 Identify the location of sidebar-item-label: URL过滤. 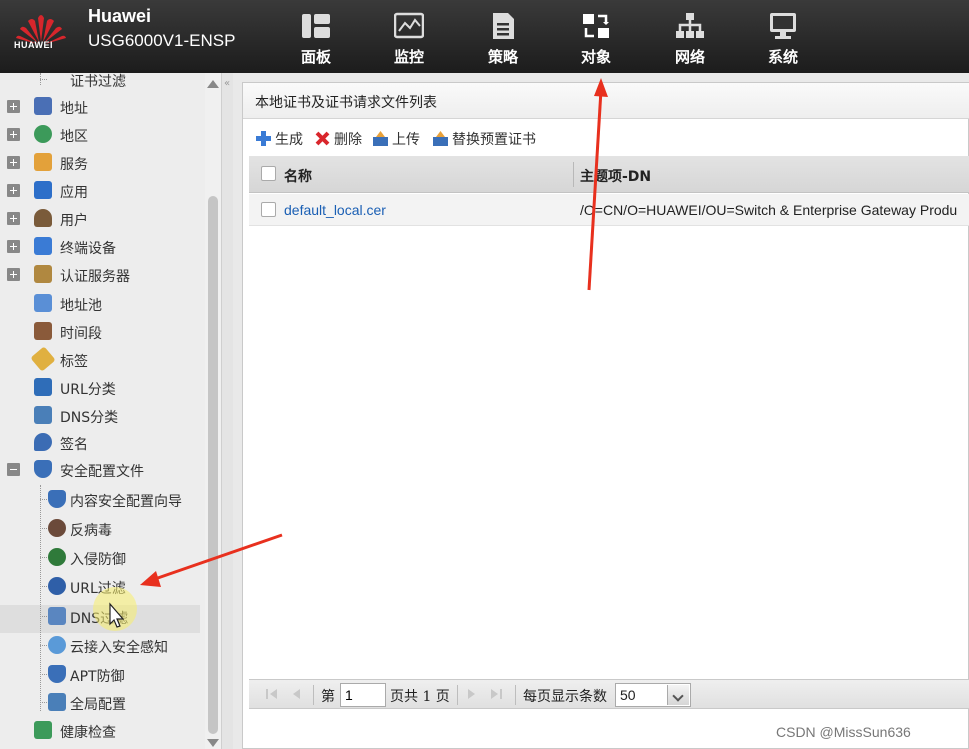
(98, 589).